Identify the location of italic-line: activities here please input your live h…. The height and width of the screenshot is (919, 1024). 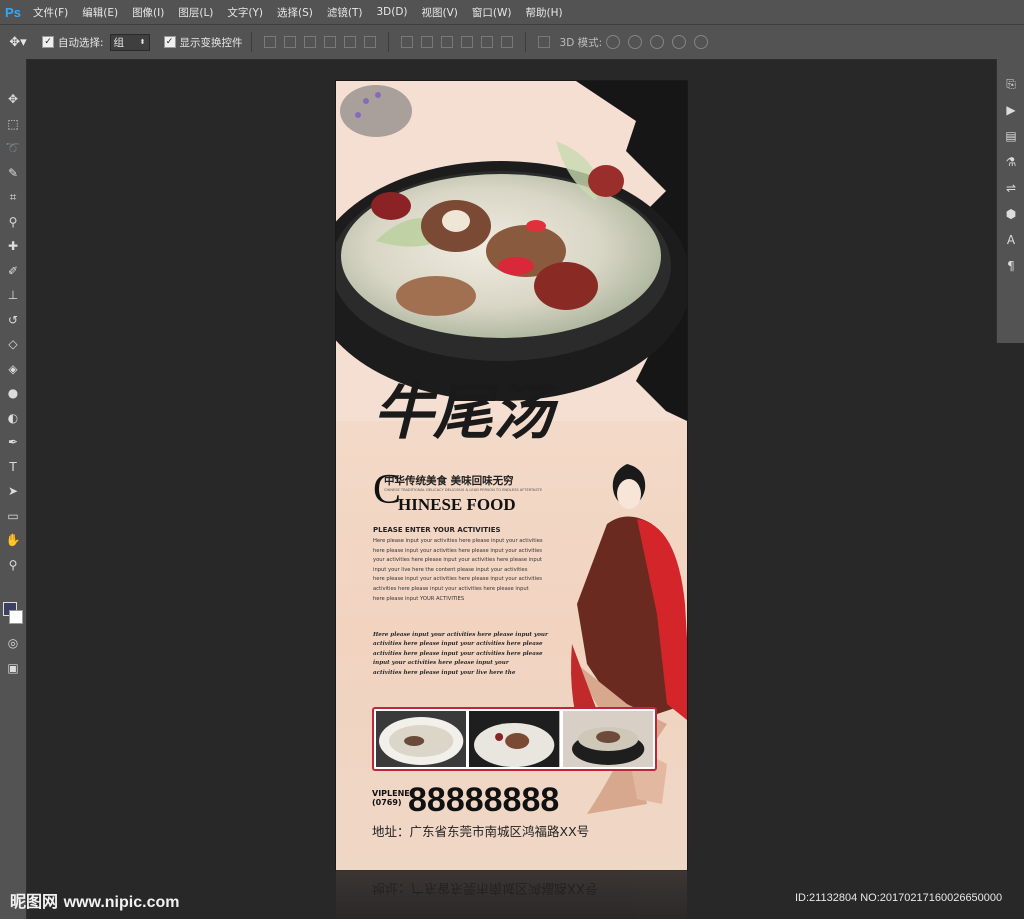
(444, 672).